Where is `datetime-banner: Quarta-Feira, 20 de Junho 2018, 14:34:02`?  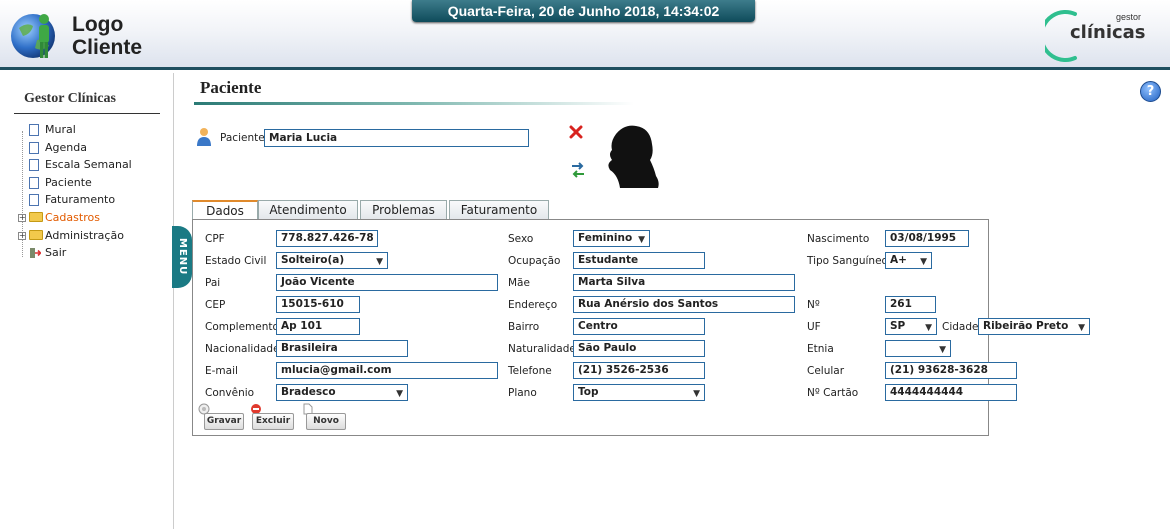 datetime-banner: Quarta-Feira, 20 de Junho 2018, 14:34:02 is located at coordinates (583, 11).